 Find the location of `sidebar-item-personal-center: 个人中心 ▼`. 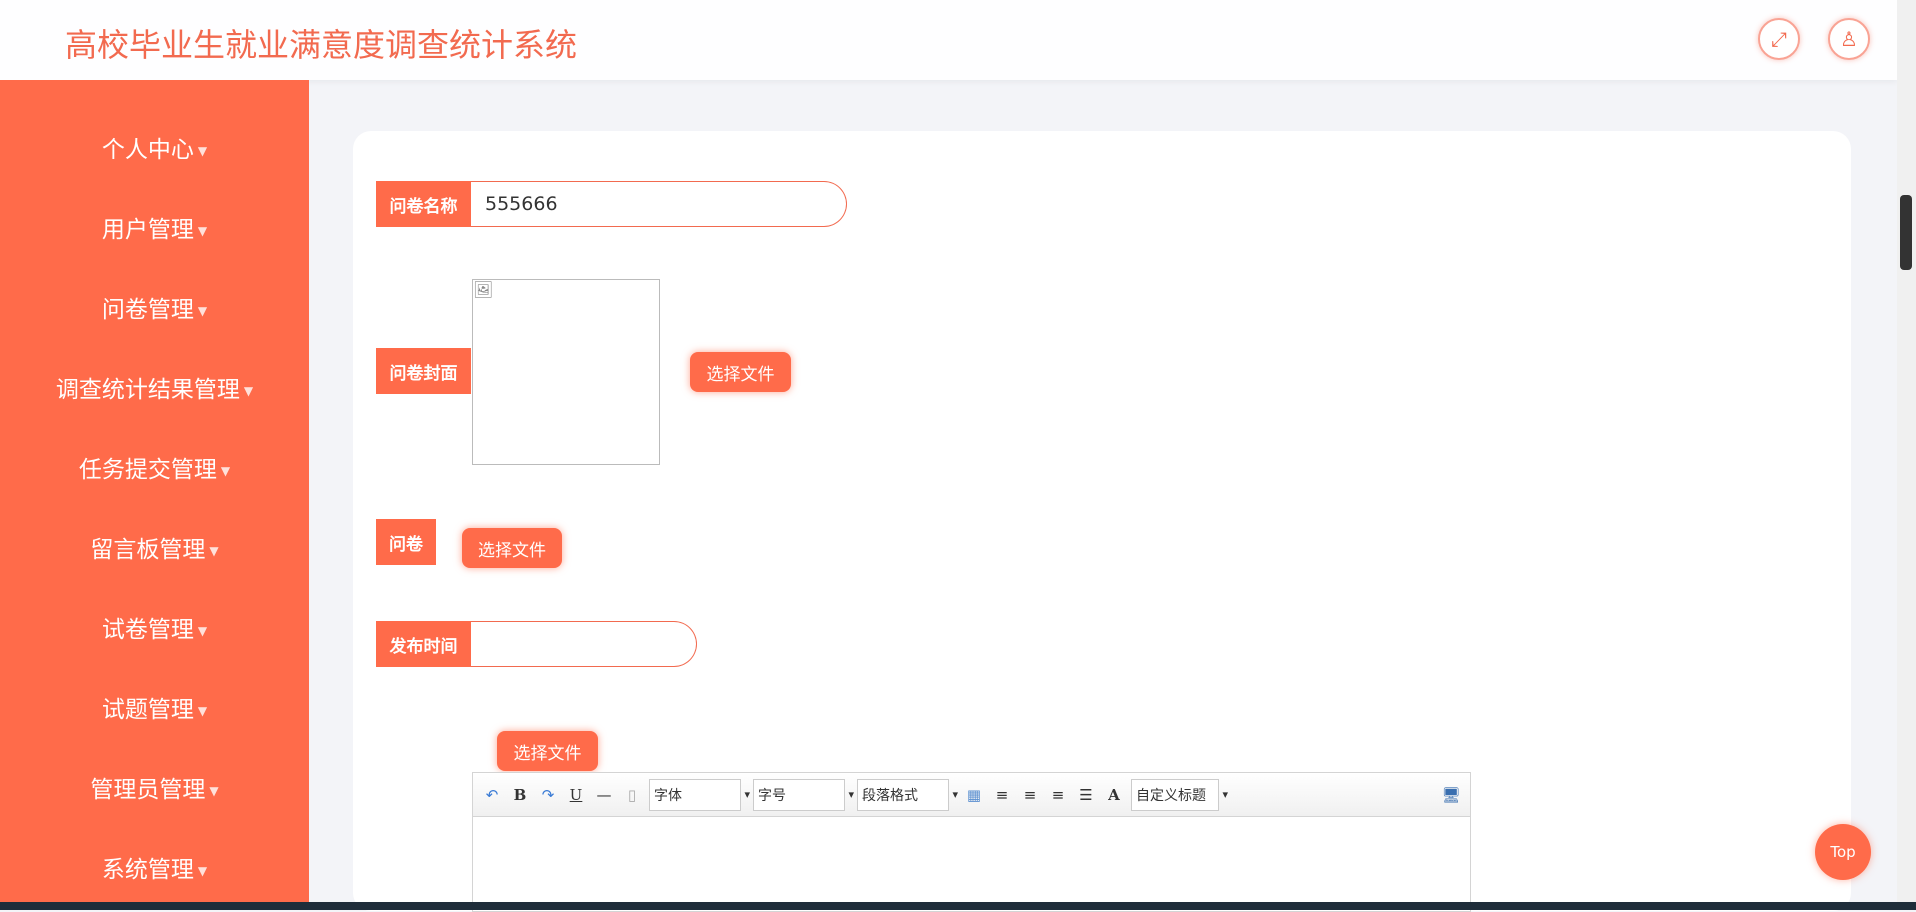

sidebar-item-personal-center: 个人中心 ▼ is located at coordinates (154, 147).